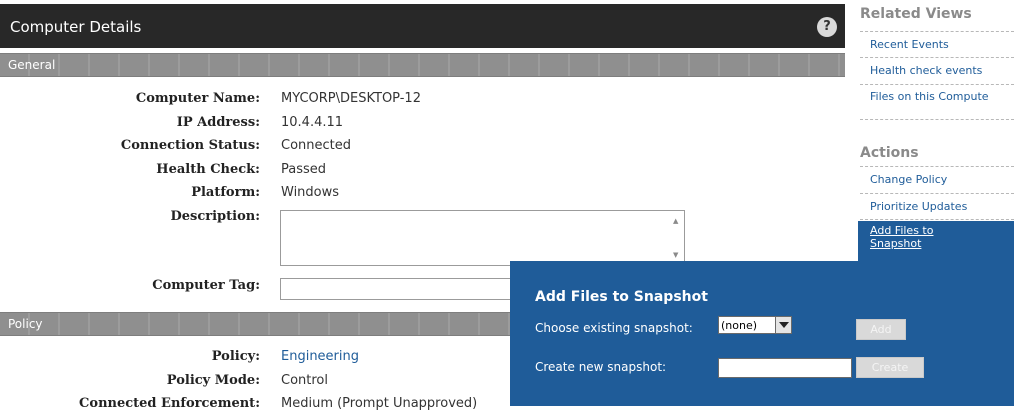 The height and width of the screenshot is (417, 1014). I want to click on create-button: Create, so click(890, 367).